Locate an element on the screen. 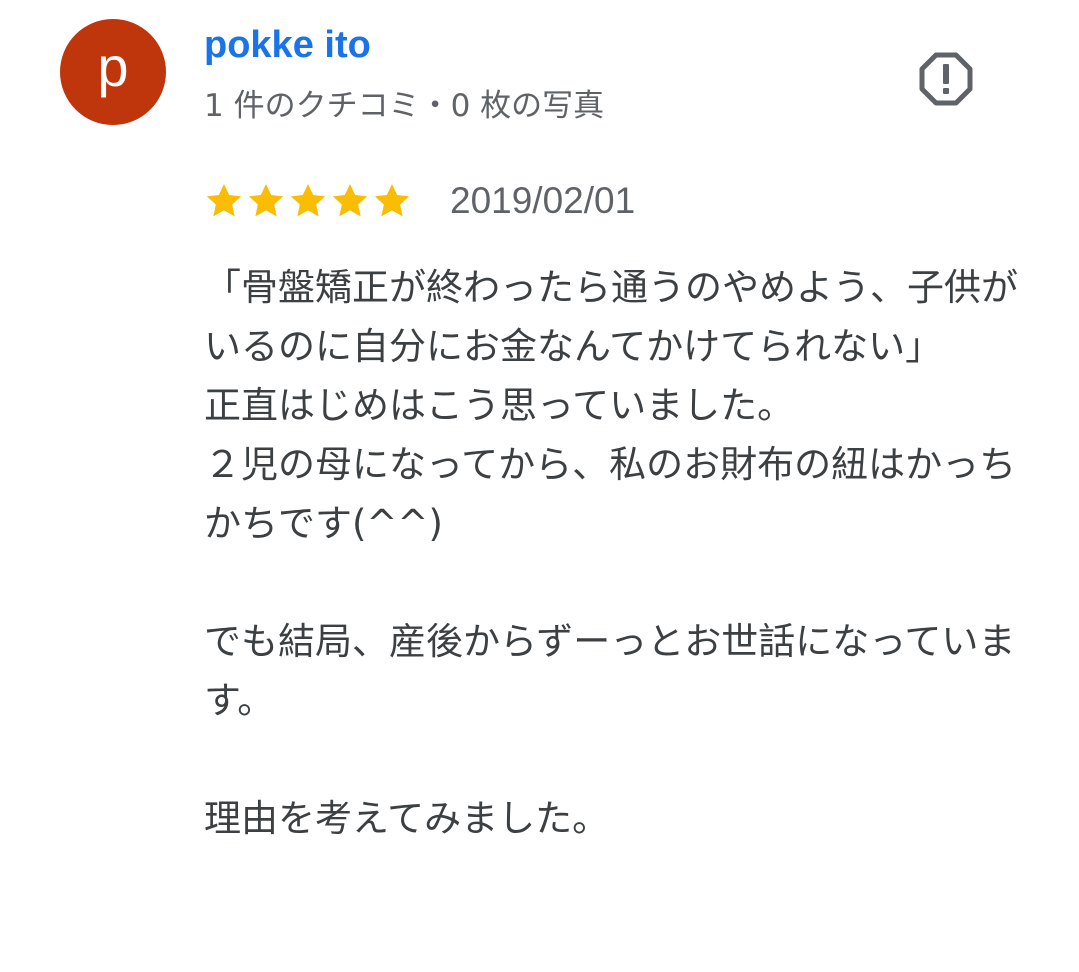 Image resolution: width=1079 pixels, height=972 pixels. review-date: 2019/02/01 is located at coordinates (543, 200).